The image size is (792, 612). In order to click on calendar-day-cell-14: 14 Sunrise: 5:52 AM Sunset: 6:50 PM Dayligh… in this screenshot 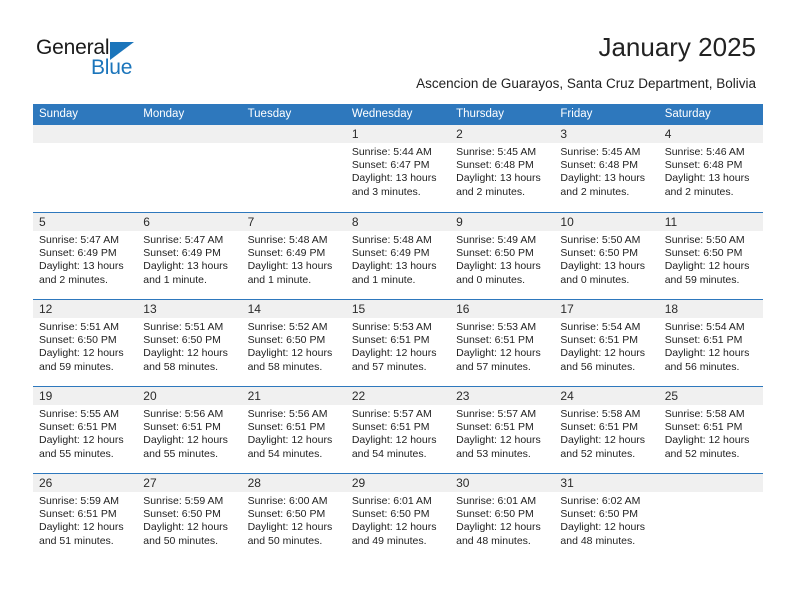, I will do `click(293, 343)`.